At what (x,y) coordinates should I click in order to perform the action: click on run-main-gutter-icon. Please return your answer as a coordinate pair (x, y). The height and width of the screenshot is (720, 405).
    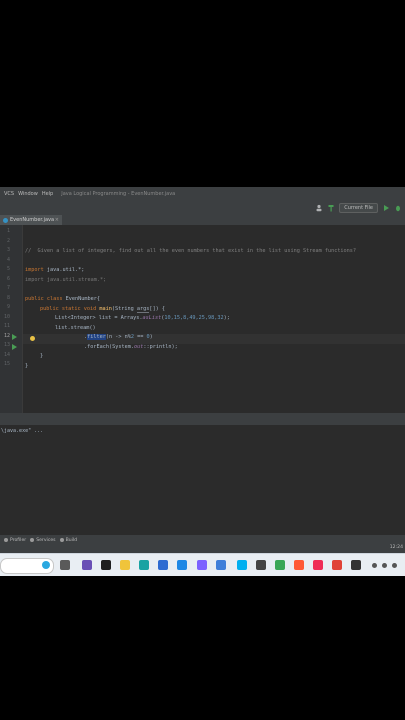
    Looking at the image, I should click on (14, 346).